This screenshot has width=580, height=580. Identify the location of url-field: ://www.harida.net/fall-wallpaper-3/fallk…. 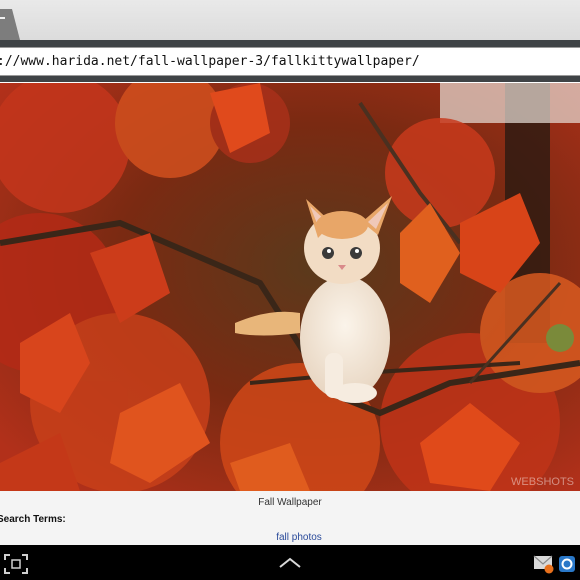
(290, 61).